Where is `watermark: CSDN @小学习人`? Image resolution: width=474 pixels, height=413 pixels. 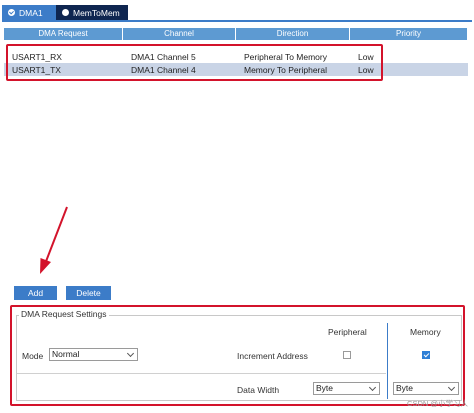
watermark: CSDN @小学习人 is located at coordinates (437, 403).